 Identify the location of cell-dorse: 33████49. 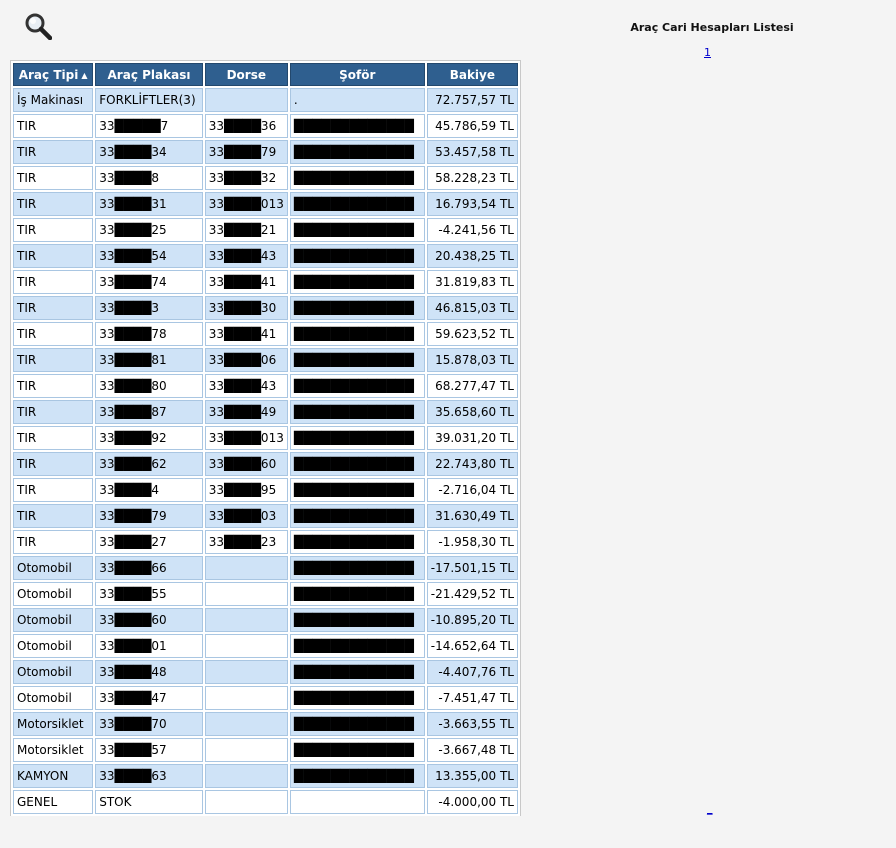
(246, 412).